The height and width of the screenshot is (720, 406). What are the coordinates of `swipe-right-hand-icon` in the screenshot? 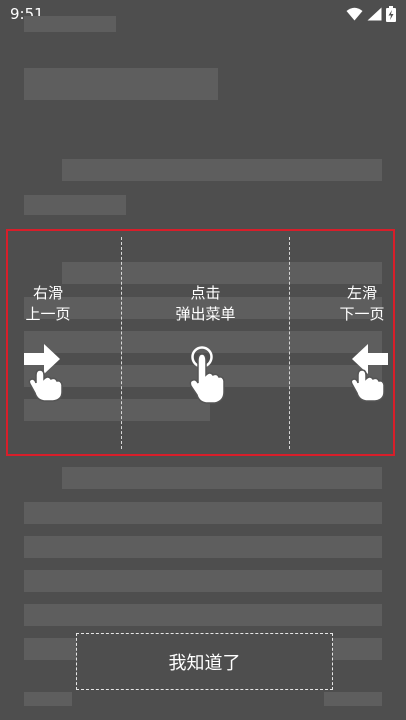 It's located at (43, 373).